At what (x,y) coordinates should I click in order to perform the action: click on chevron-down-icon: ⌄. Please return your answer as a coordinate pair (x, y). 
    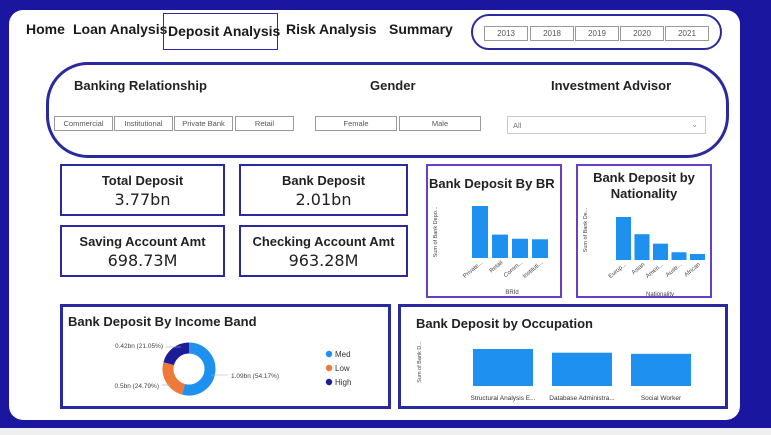
    Looking at the image, I should click on (694, 124).